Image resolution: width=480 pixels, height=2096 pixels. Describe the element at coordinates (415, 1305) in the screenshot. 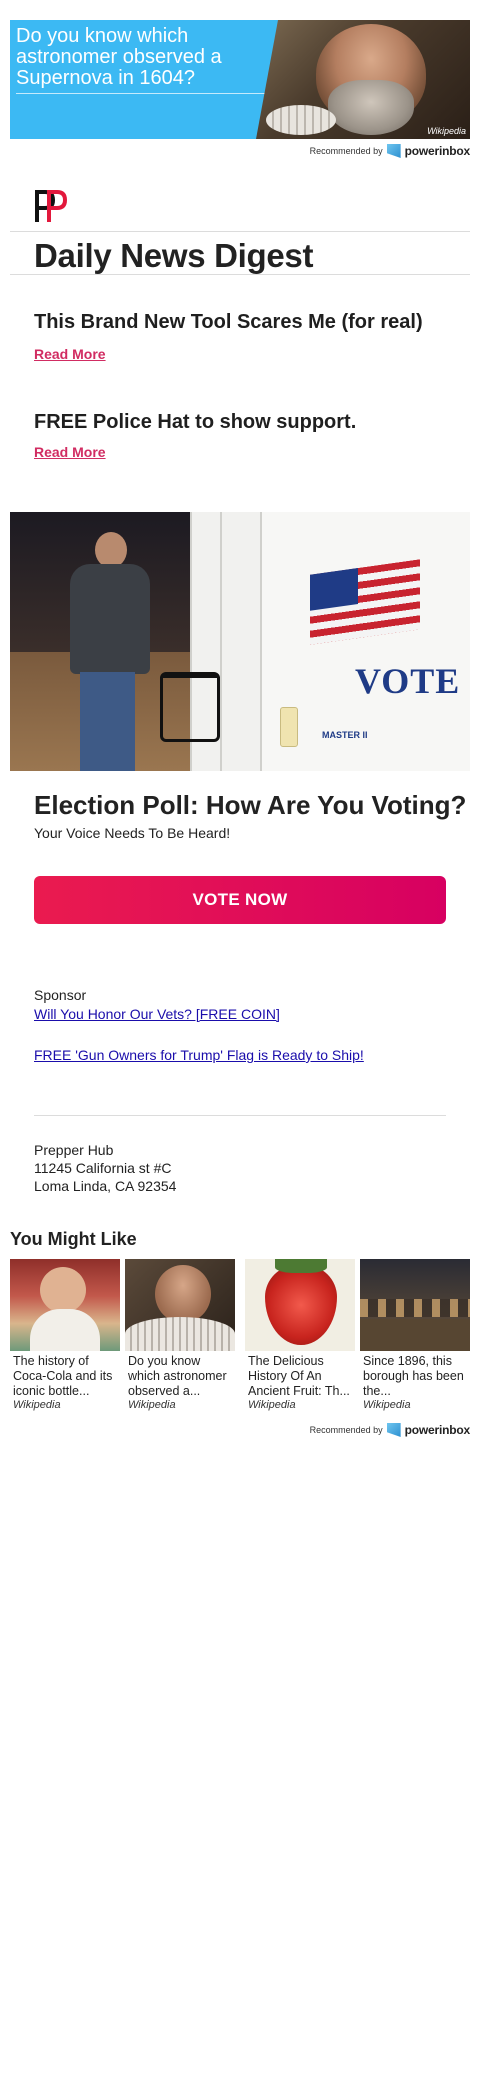

I see `borough-image` at that location.